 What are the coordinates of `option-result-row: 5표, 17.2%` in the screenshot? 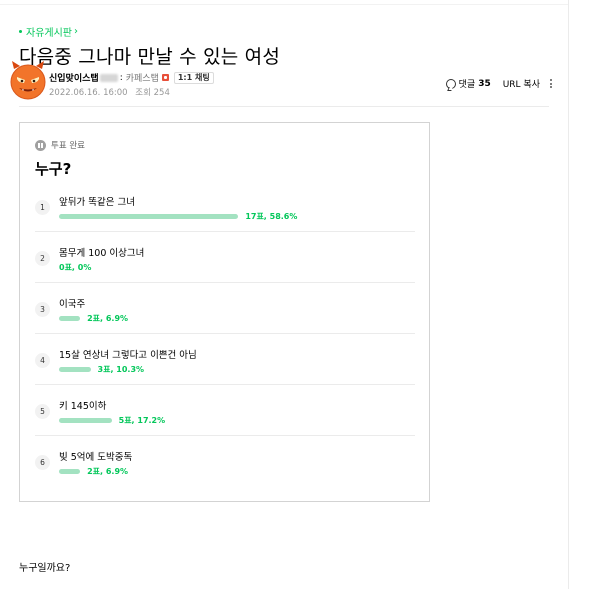 It's located at (112, 420).